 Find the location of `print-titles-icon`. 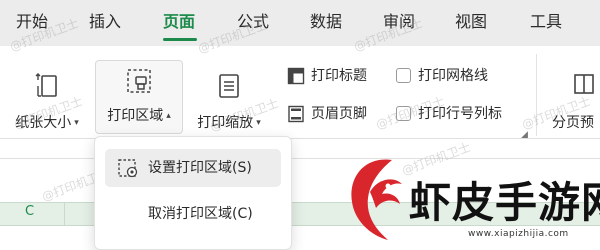

print-titles-icon is located at coordinates (296, 76).